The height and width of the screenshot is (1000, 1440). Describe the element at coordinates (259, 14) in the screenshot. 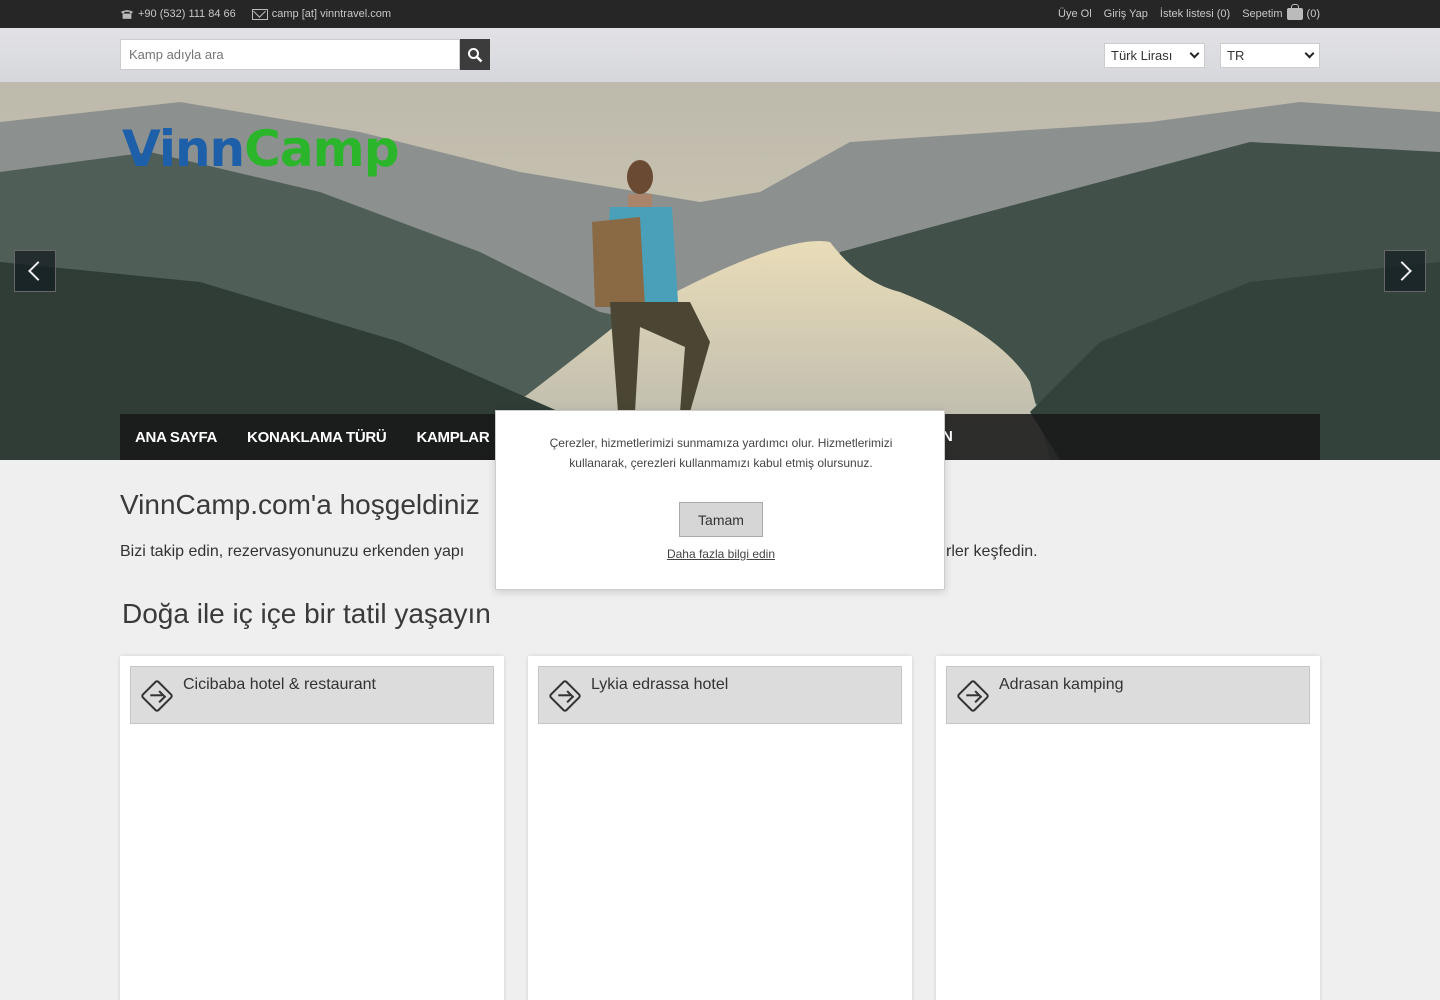

I see `mail-icon` at that location.